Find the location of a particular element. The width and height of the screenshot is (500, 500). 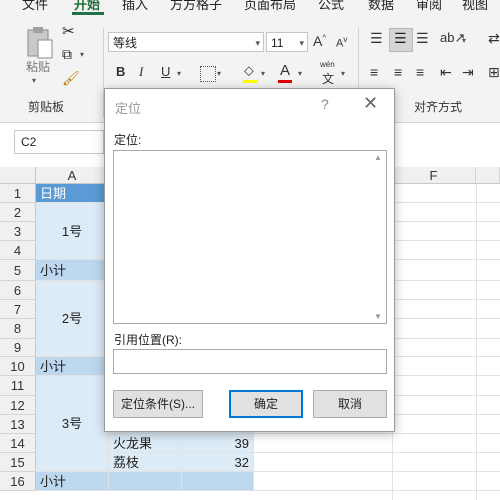

scroll-up-icon: ▲ is located at coordinates (378, 157).